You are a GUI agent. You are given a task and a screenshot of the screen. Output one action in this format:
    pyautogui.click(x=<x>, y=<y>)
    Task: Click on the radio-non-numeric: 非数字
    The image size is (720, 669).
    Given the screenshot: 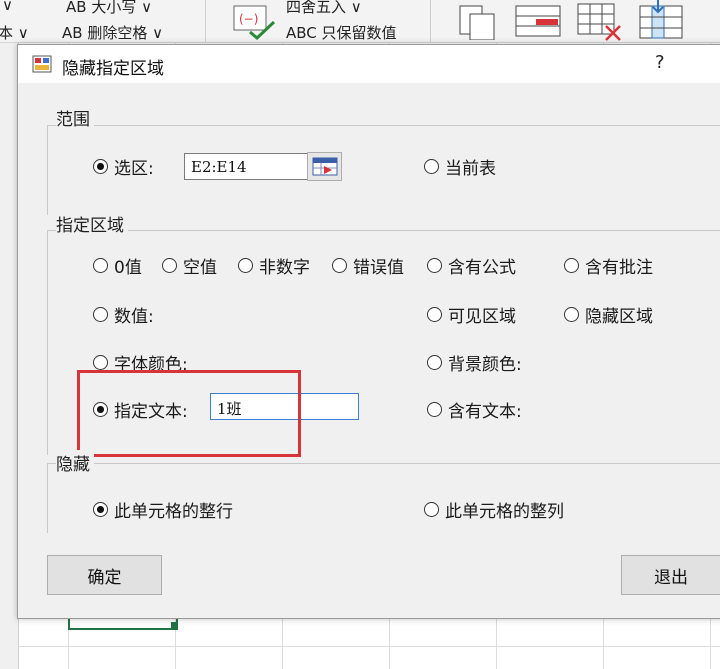 What is the action you would take?
    pyautogui.click(x=274, y=265)
    